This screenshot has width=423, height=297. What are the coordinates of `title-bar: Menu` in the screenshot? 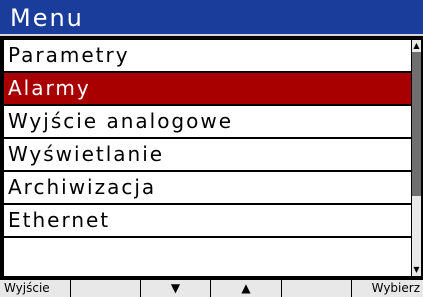 It's located at (211, 18).